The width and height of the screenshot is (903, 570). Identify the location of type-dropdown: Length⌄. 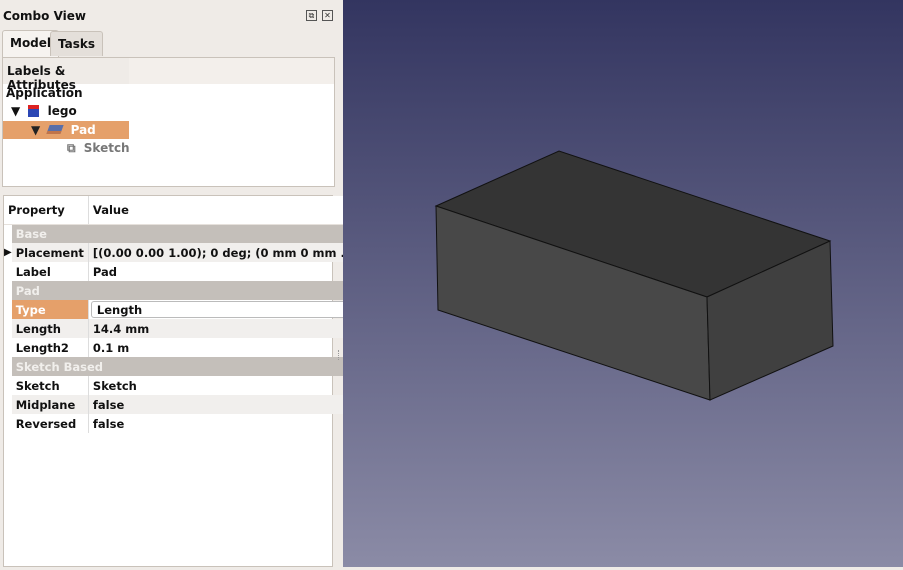
(223, 309).